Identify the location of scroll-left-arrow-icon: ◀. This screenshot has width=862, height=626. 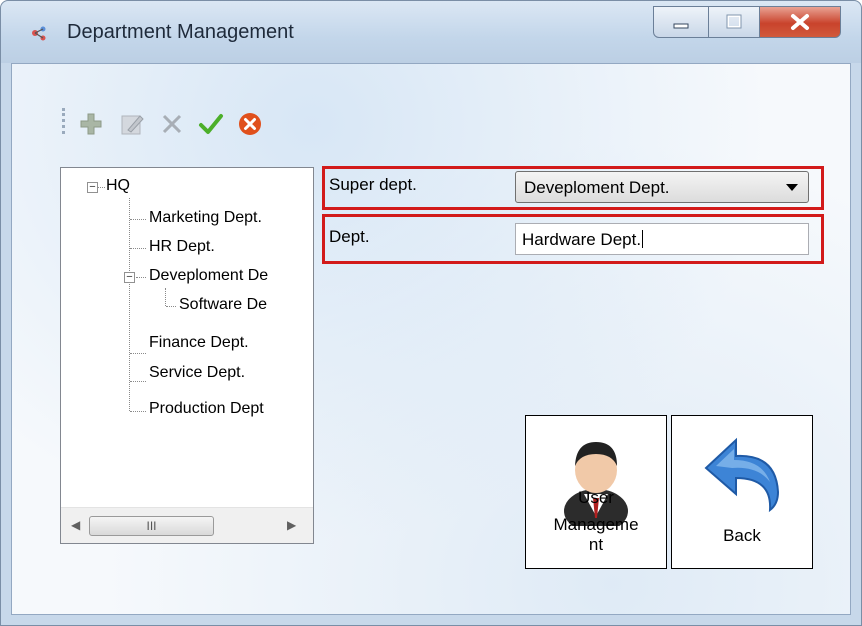
(75, 525).